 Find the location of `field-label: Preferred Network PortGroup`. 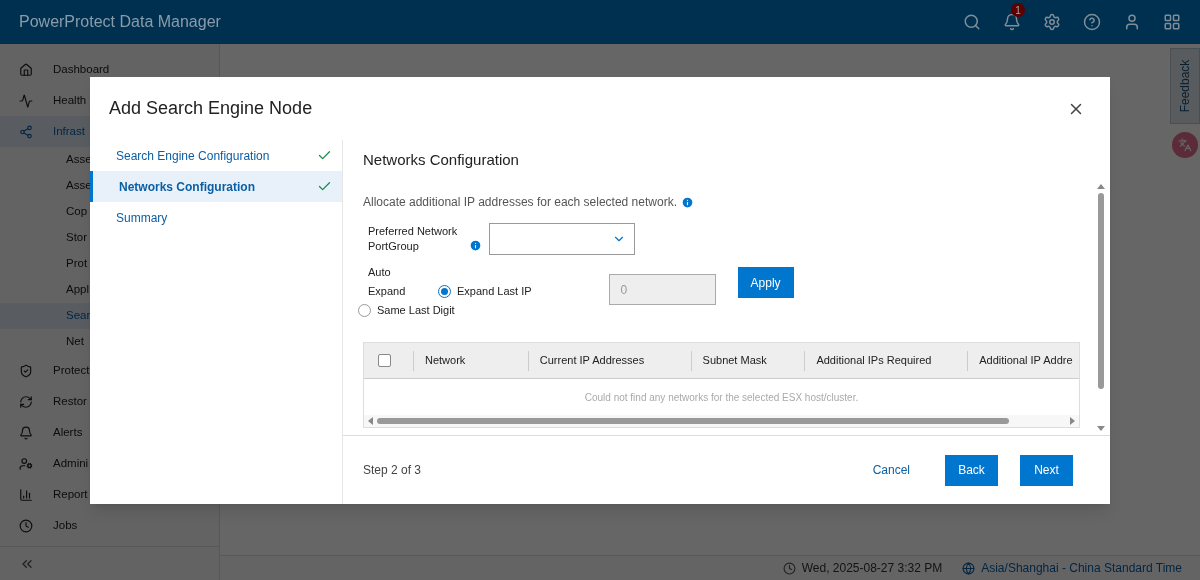

field-label: Preferred Network PortGroup is located at coordinates (413, 239).